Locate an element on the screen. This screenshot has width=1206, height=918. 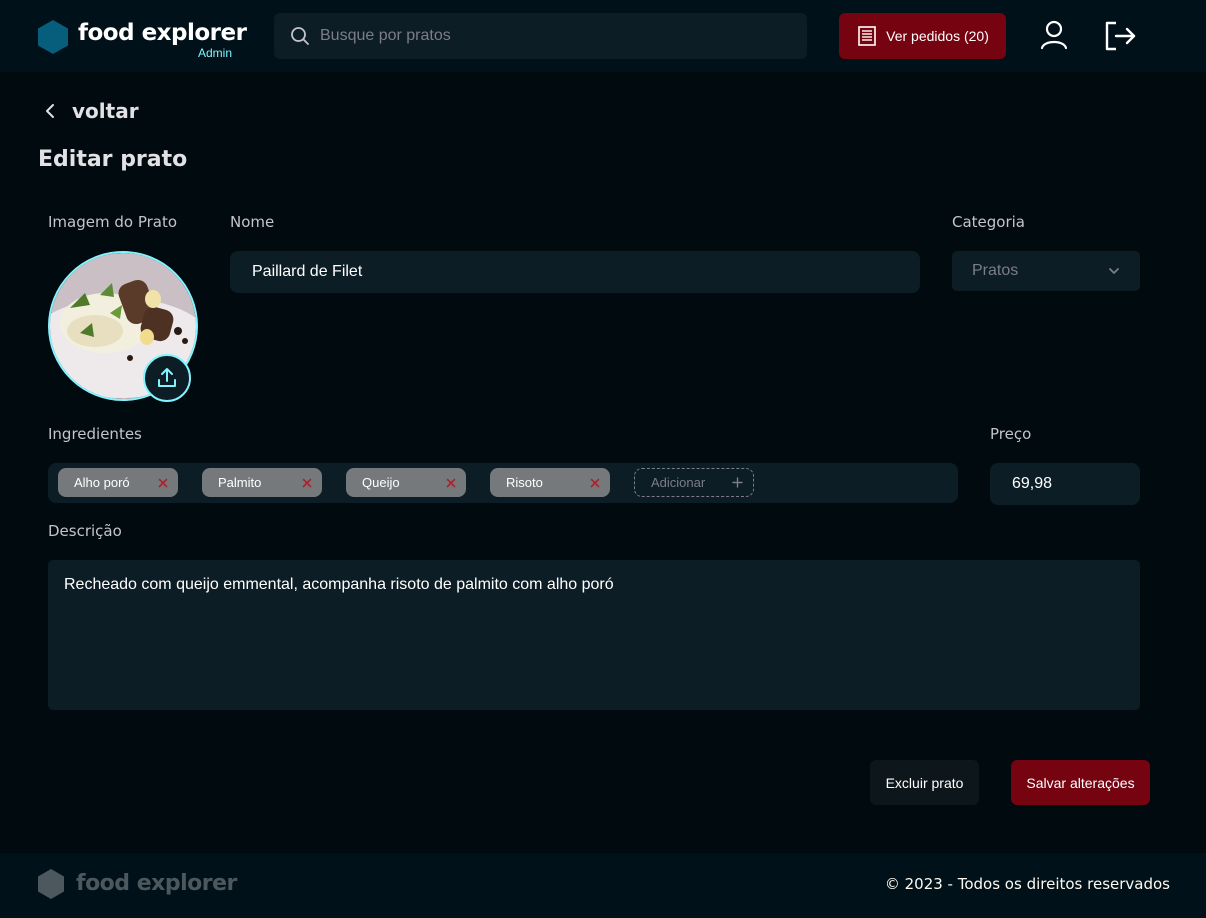
user-icon is located at coordinates (1054, 36).